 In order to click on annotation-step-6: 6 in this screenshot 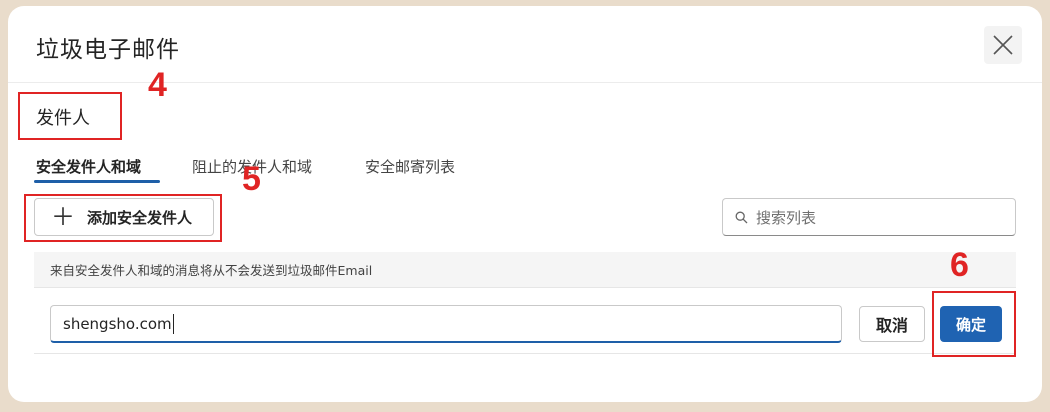, I will do `click(959, 265)`.